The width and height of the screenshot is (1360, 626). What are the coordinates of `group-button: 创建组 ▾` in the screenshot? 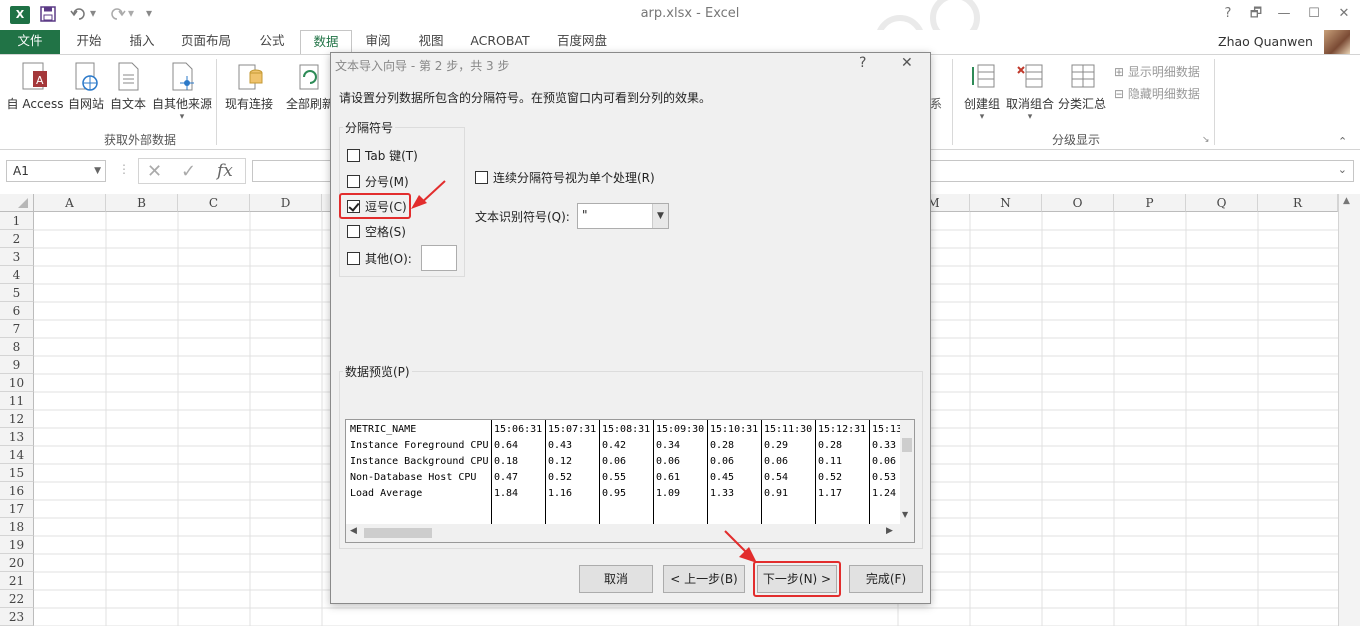 It's located at (982, 91).